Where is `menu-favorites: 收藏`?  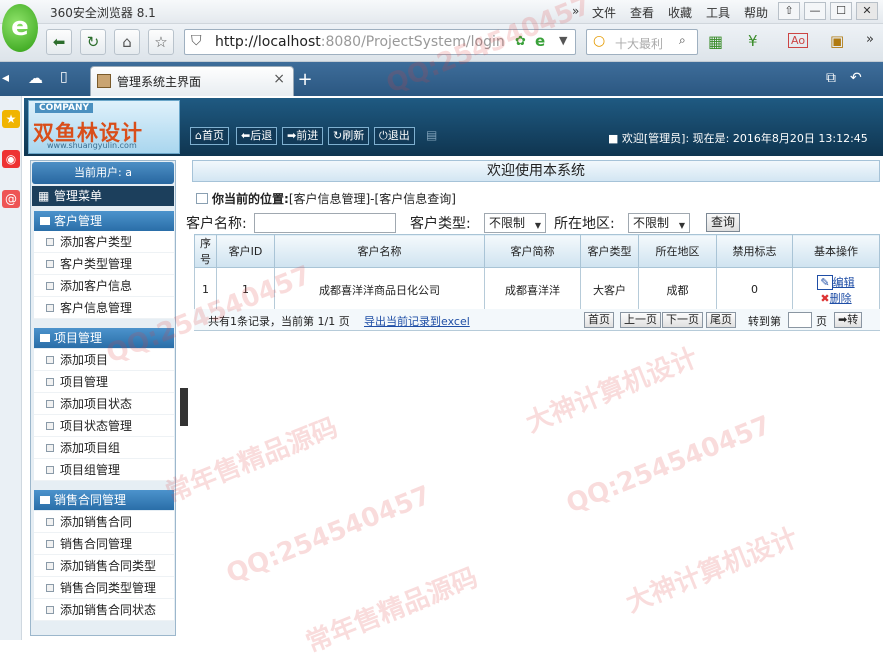
menu-favorites: 收藏 is located at coordinates (680, 12).